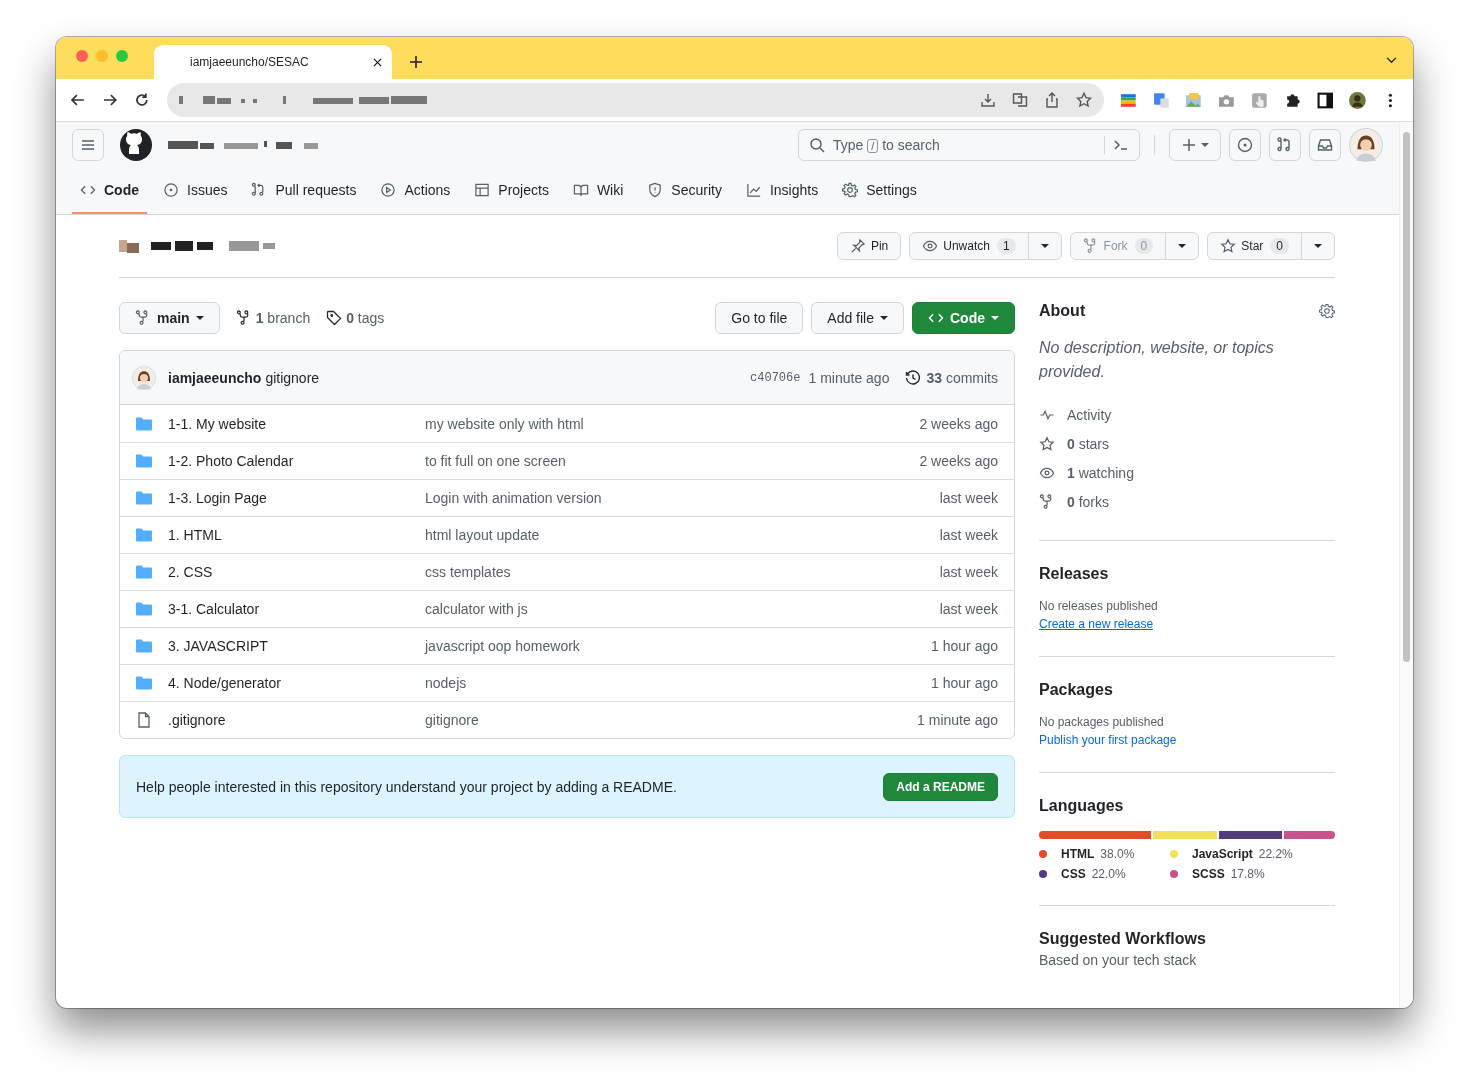  I want to click on file-name: 1-2. Photo Calendar, so click(296, 461).